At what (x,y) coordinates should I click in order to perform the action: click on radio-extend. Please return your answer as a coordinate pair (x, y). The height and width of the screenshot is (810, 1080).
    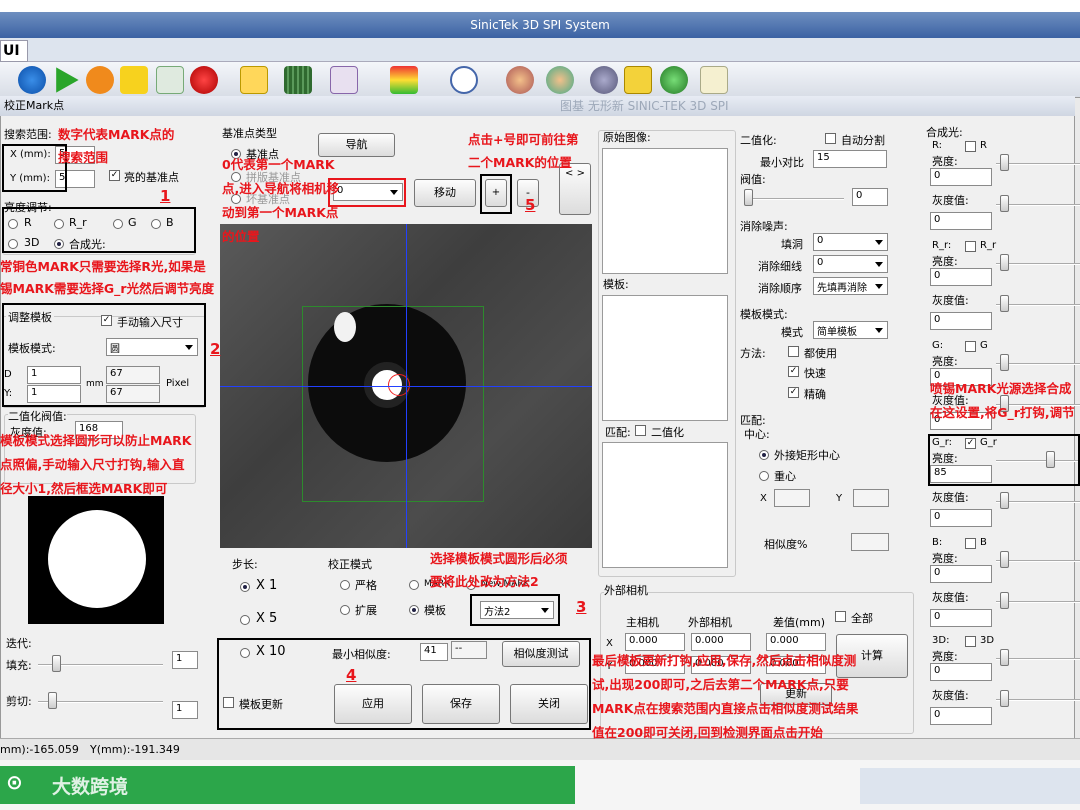
    Looking at the image, I should click on (345, 610).